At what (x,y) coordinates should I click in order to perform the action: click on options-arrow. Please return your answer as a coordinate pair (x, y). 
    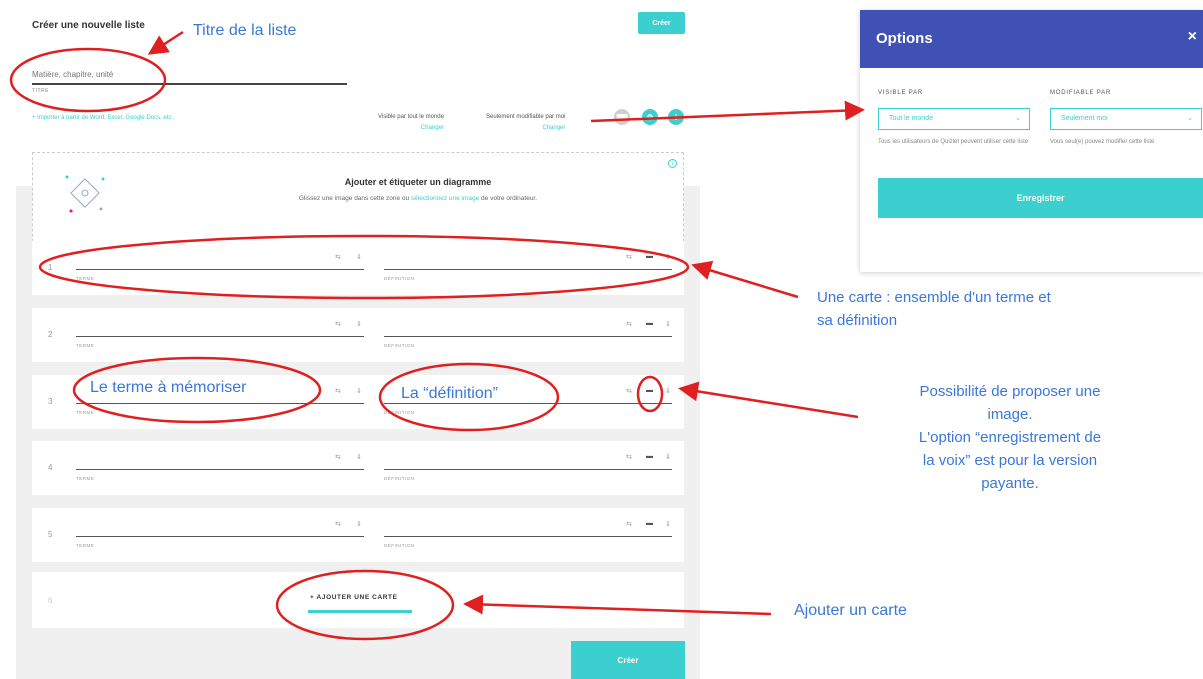
    Looking at the image, I should click on (727, 111).